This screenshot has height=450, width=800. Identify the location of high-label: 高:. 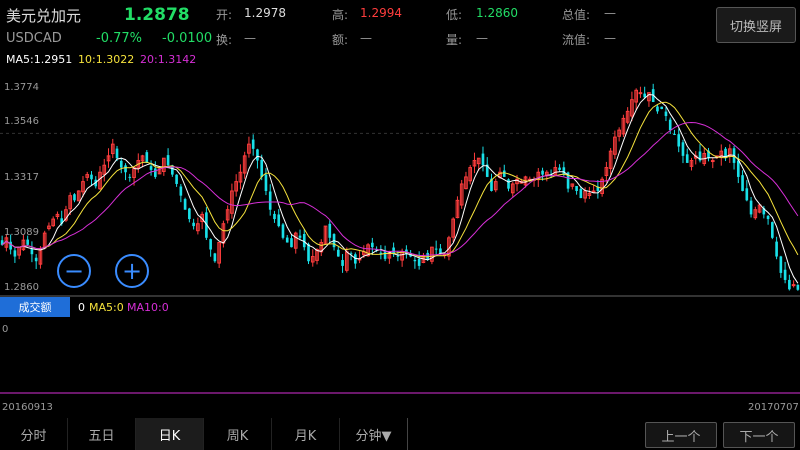
(340, 15).